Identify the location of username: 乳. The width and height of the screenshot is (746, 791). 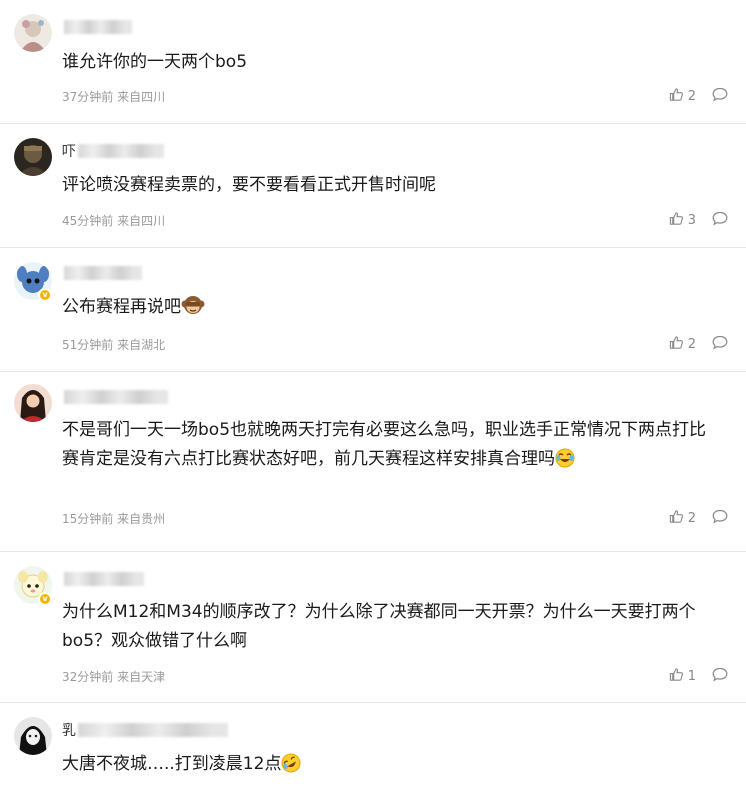
(145, 730).